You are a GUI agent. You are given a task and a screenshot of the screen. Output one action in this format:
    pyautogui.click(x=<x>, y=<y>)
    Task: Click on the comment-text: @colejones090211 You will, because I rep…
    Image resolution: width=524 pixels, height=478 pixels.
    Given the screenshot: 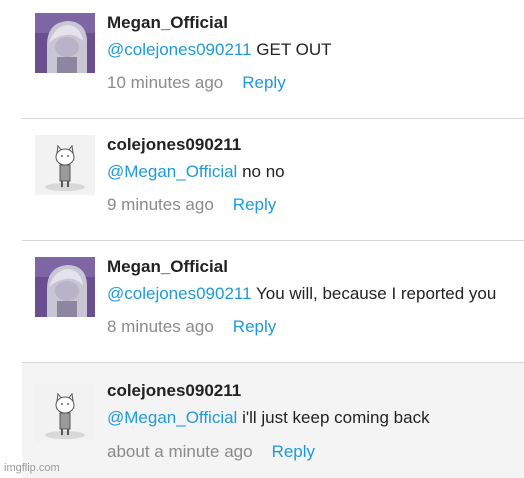 What is the action you would take?
    pyautogui.click(x=301, y=294)
    